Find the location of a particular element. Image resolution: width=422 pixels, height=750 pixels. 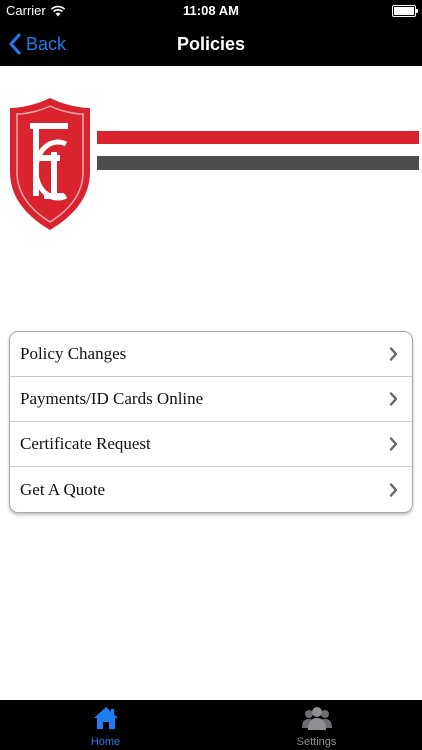

menu-item-label: Get A Quote is located at coordinates (62, 489).